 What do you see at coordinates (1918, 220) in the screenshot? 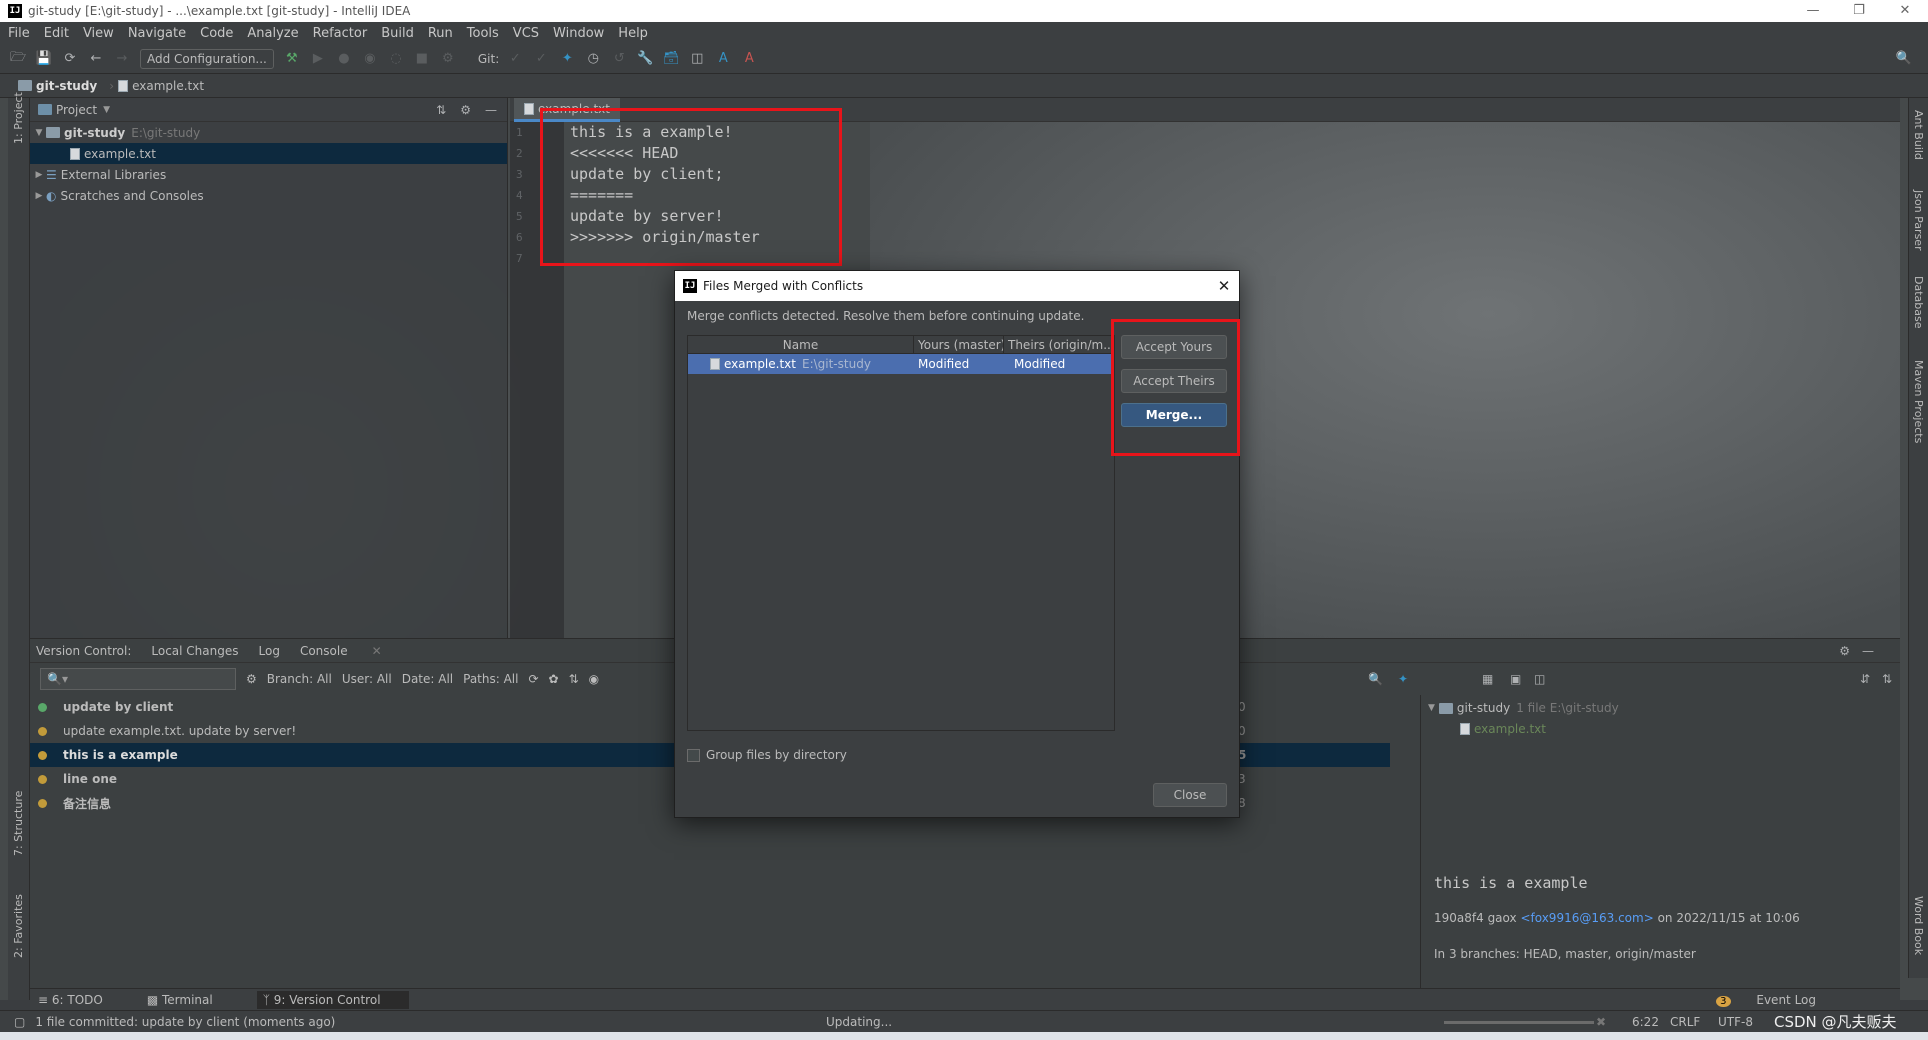
I see `json-parser-tab: Json Parser` at bounding box center [1918, 220].